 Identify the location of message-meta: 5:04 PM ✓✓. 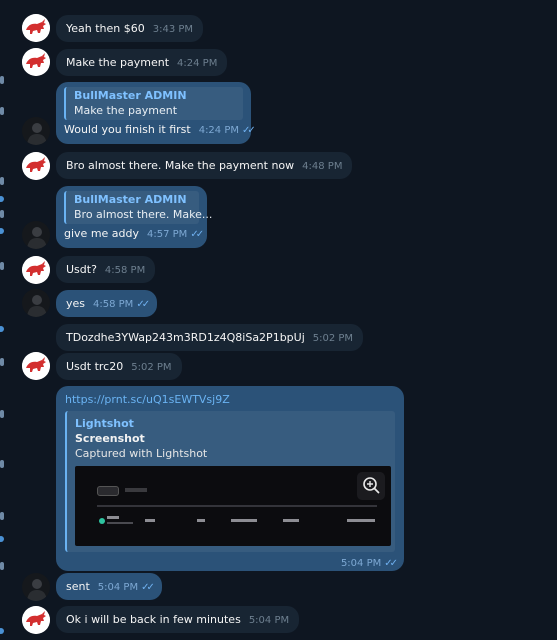
(231, 563).